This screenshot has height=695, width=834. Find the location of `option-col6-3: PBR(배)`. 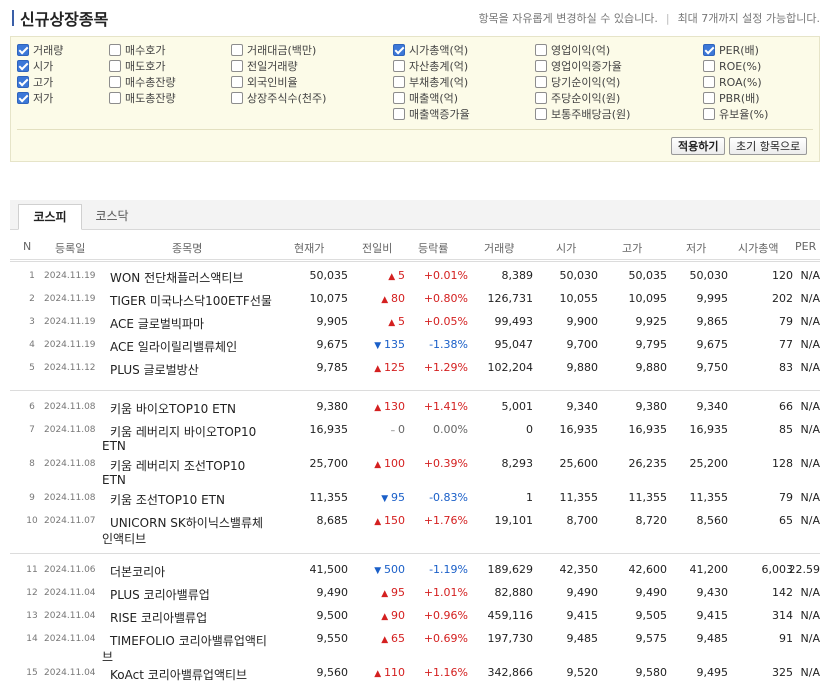

option-col6-3: PBR(배) is located at coordinates (731, 98).